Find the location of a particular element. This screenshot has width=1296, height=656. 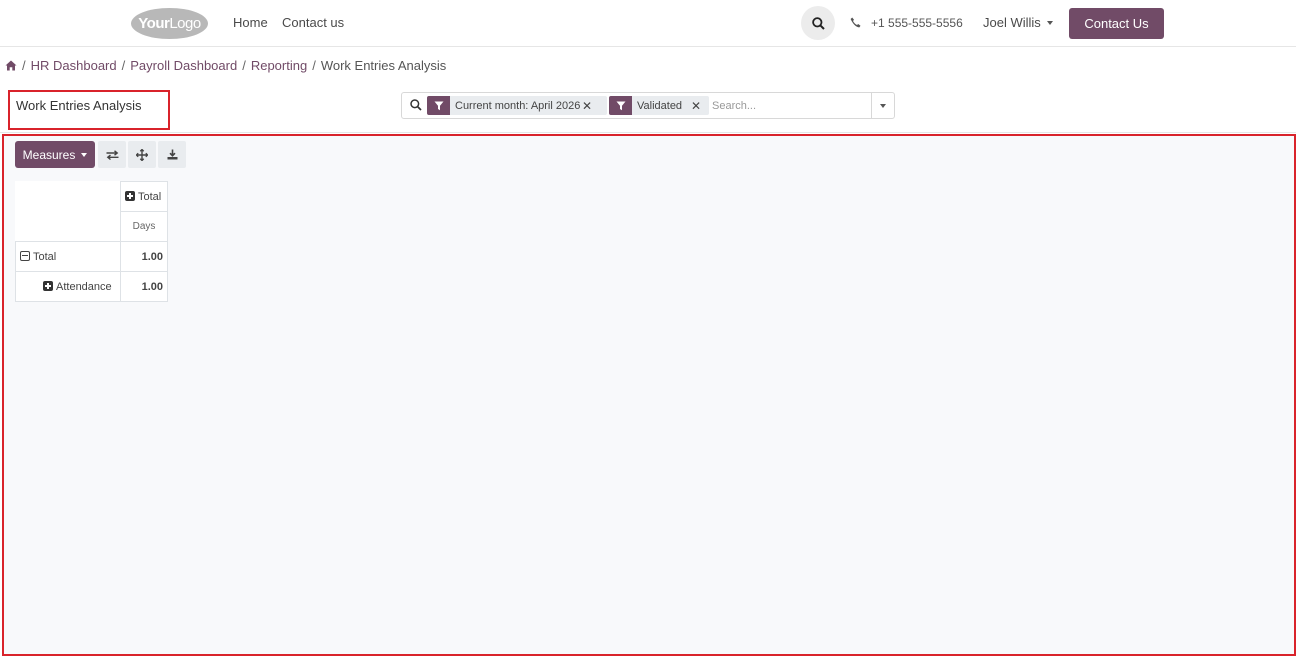

divider is located at coordinates (648, 132).